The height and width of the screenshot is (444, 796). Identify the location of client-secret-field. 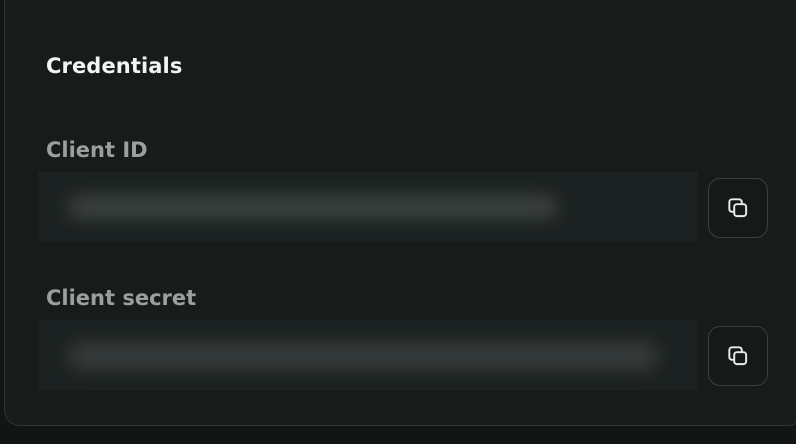
(368, 355).